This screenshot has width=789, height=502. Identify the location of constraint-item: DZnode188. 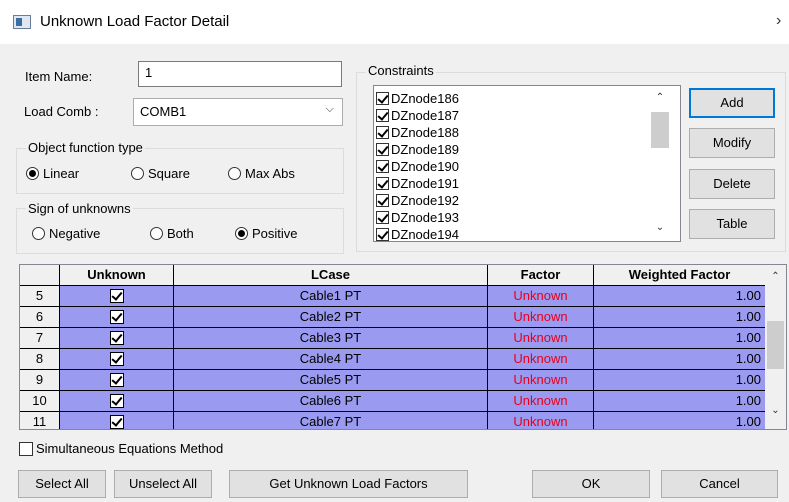
(417, 132).